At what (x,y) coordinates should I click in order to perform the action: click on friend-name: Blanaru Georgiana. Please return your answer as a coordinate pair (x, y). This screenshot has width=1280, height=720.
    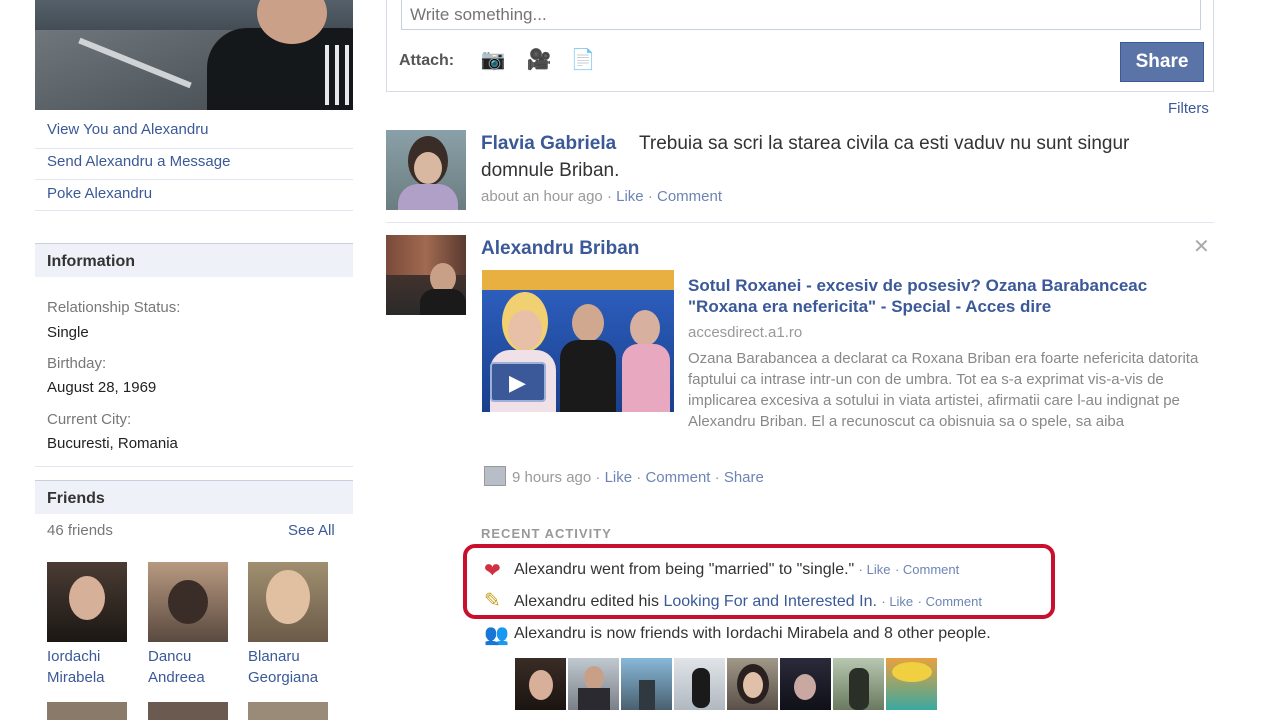
    Looking at the image, I should click on (283, 667).